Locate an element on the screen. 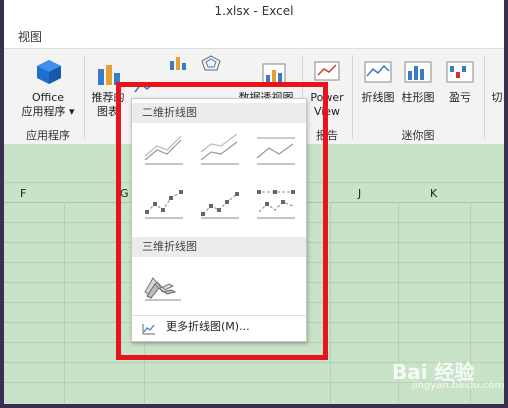 This screenshot has height=408, width=508. sparkline-column-button: 柱形图 is located at coordinates (418, 98).